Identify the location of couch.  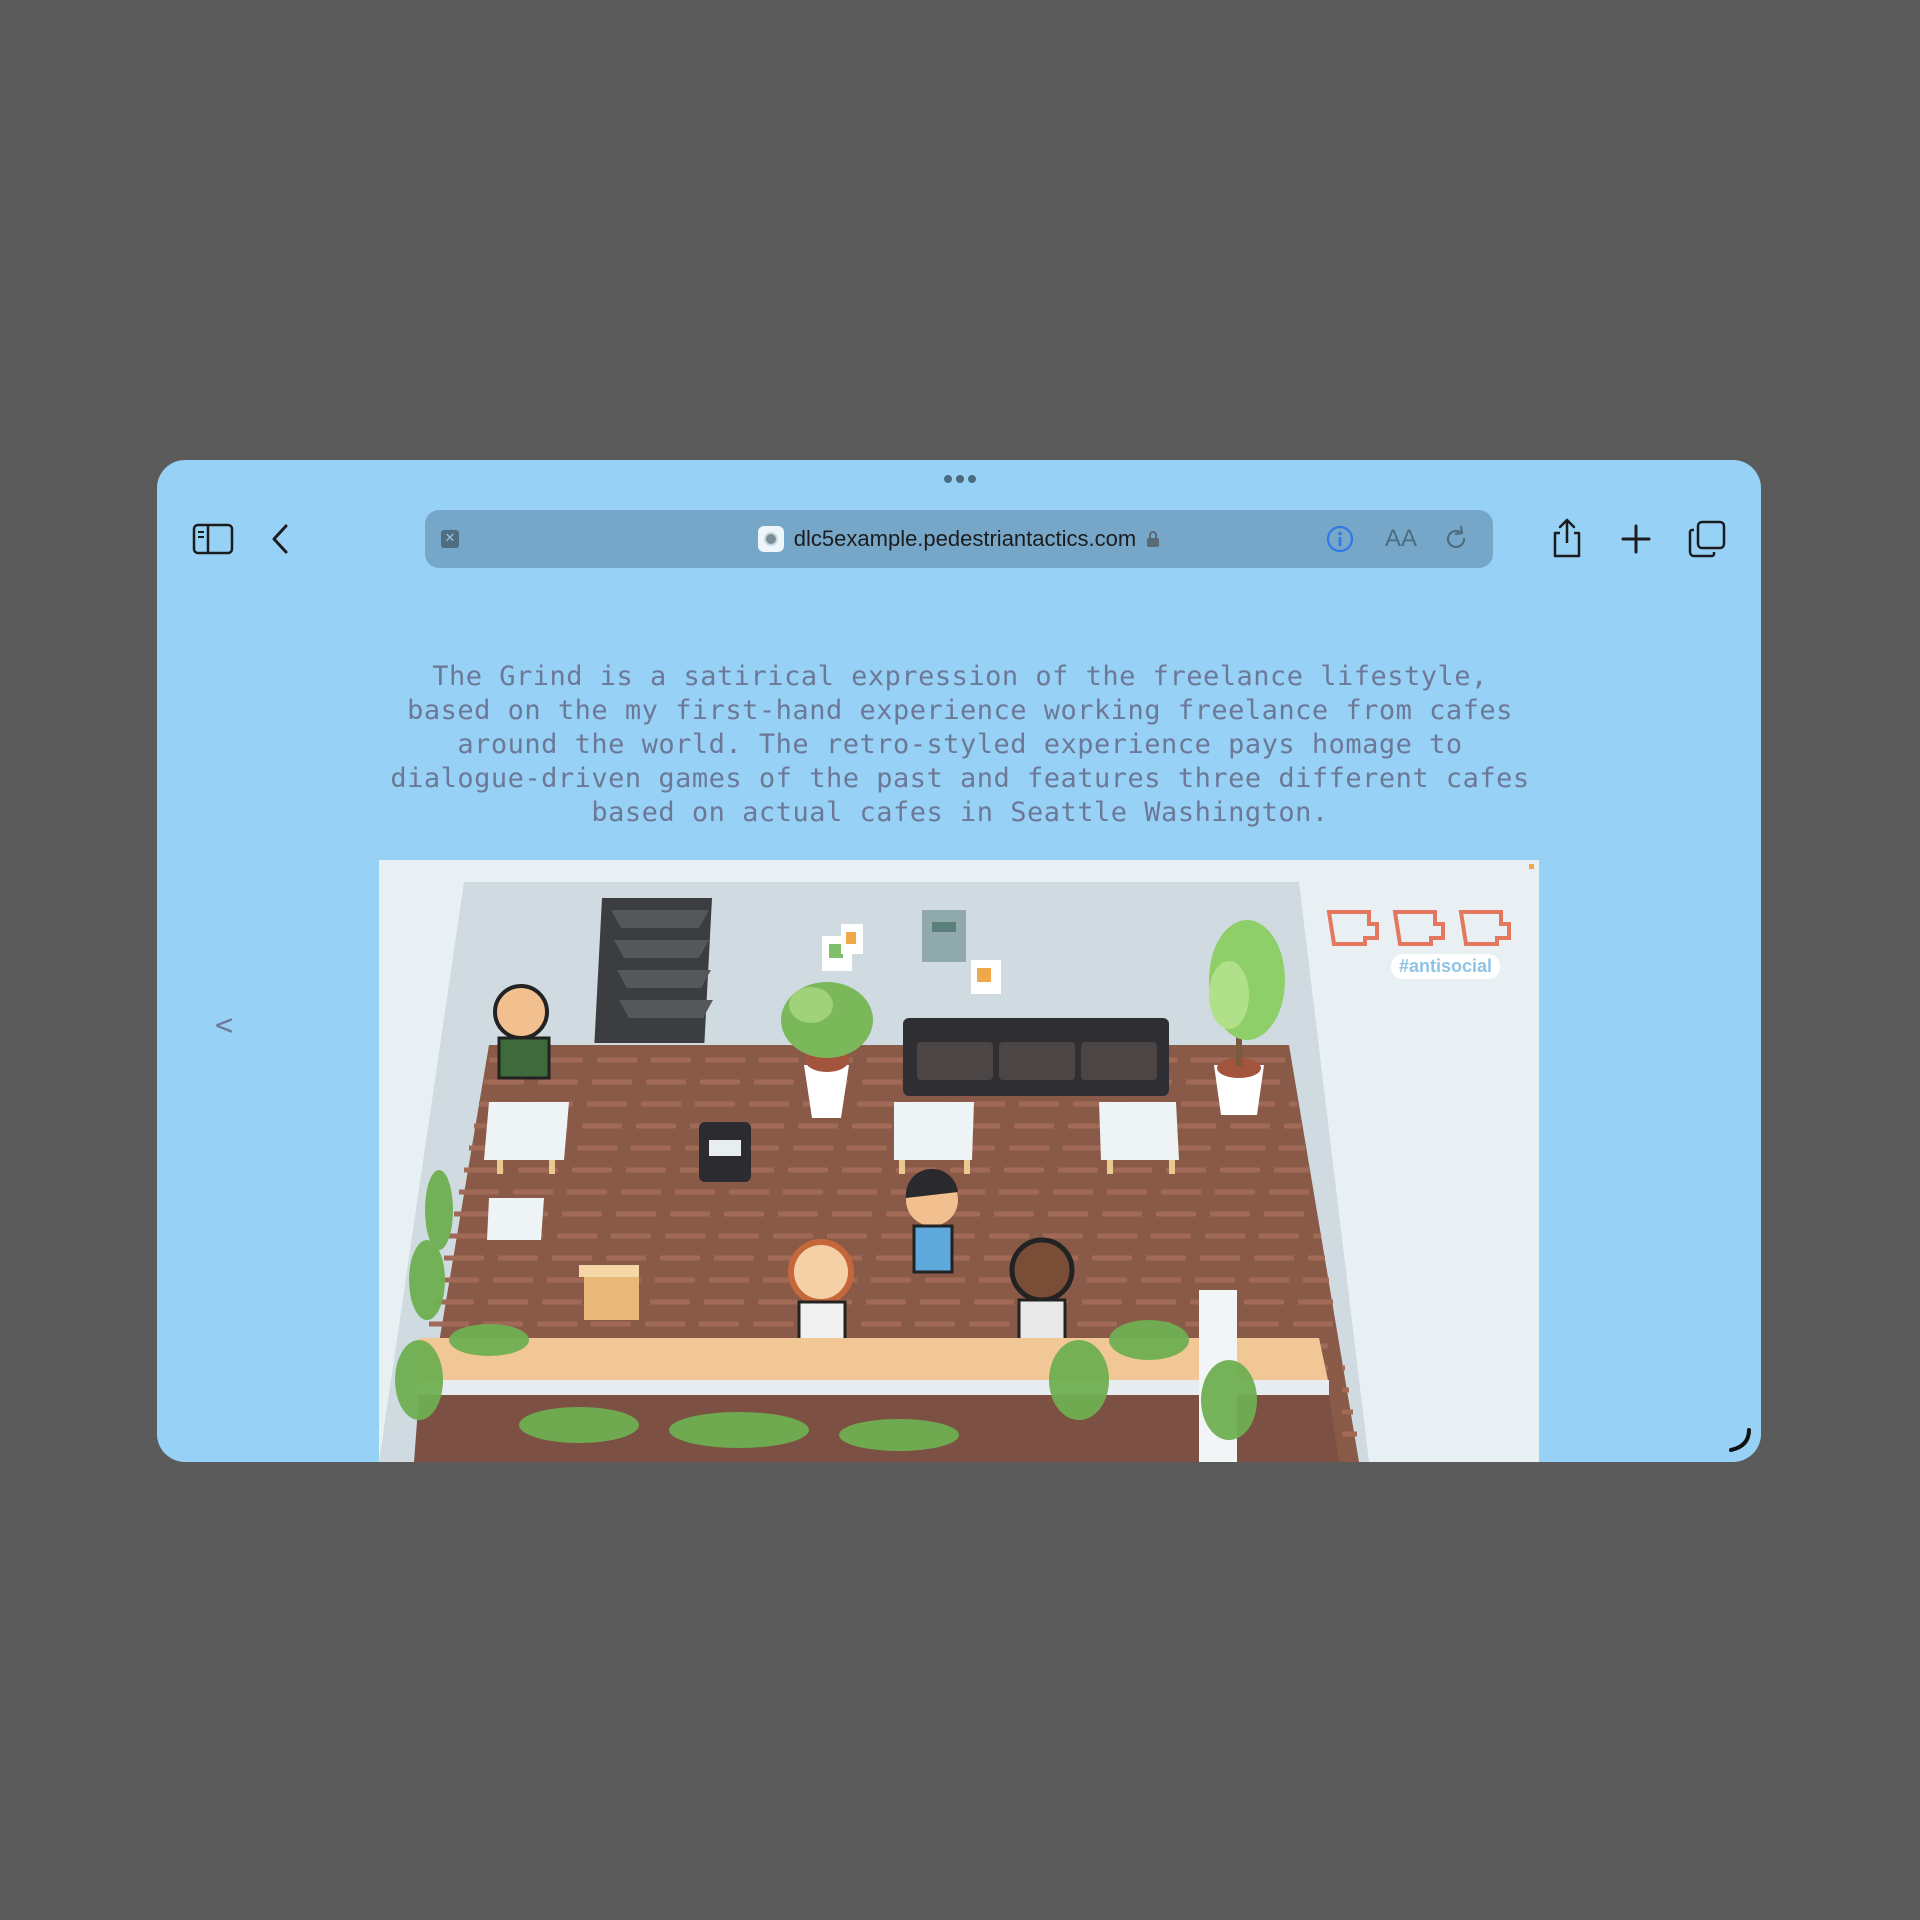
(1036, 1057).